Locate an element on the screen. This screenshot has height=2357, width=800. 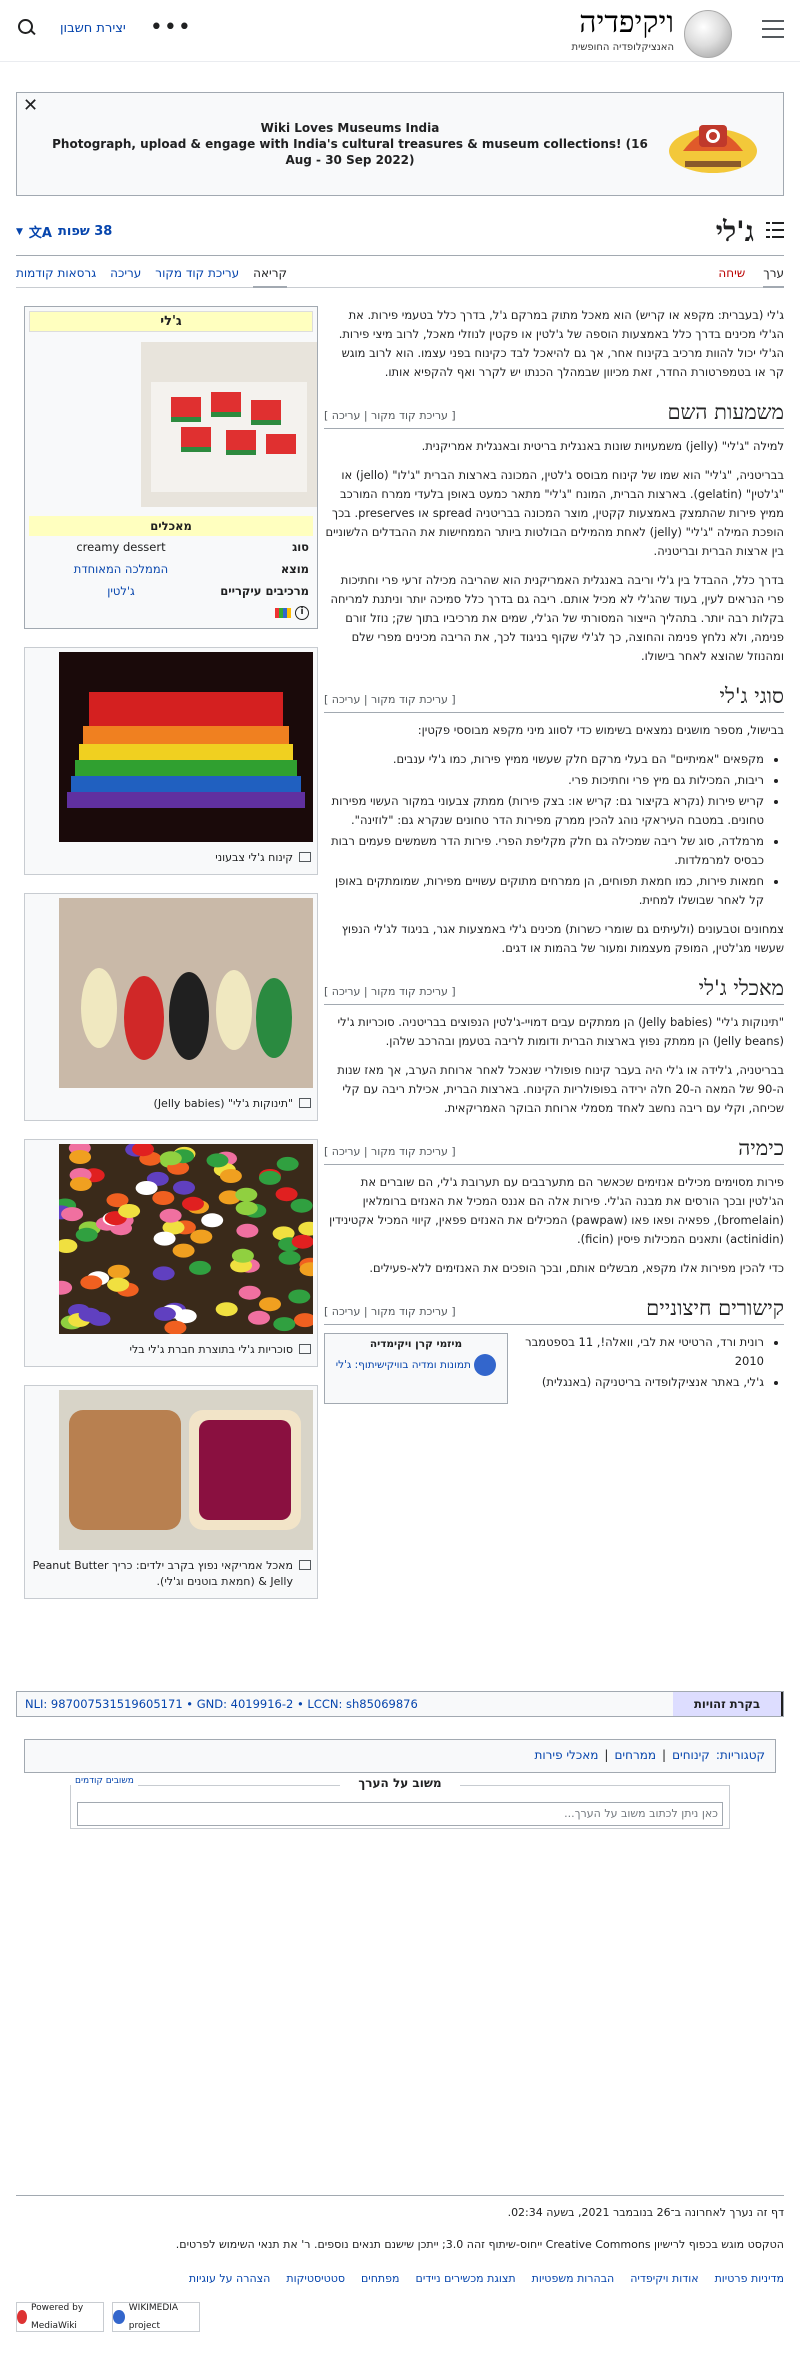
footer-link: סטטיסטיקות is located at coordinates (315, 2279).